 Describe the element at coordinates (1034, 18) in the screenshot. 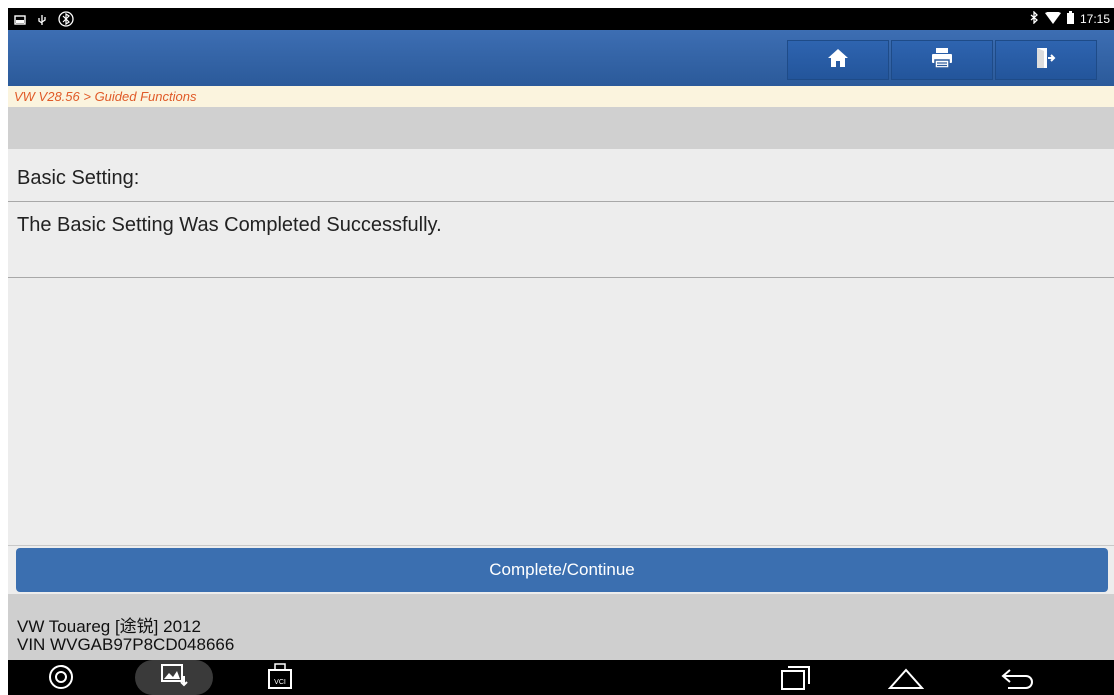

I see `bluetooth-icon` at that location.